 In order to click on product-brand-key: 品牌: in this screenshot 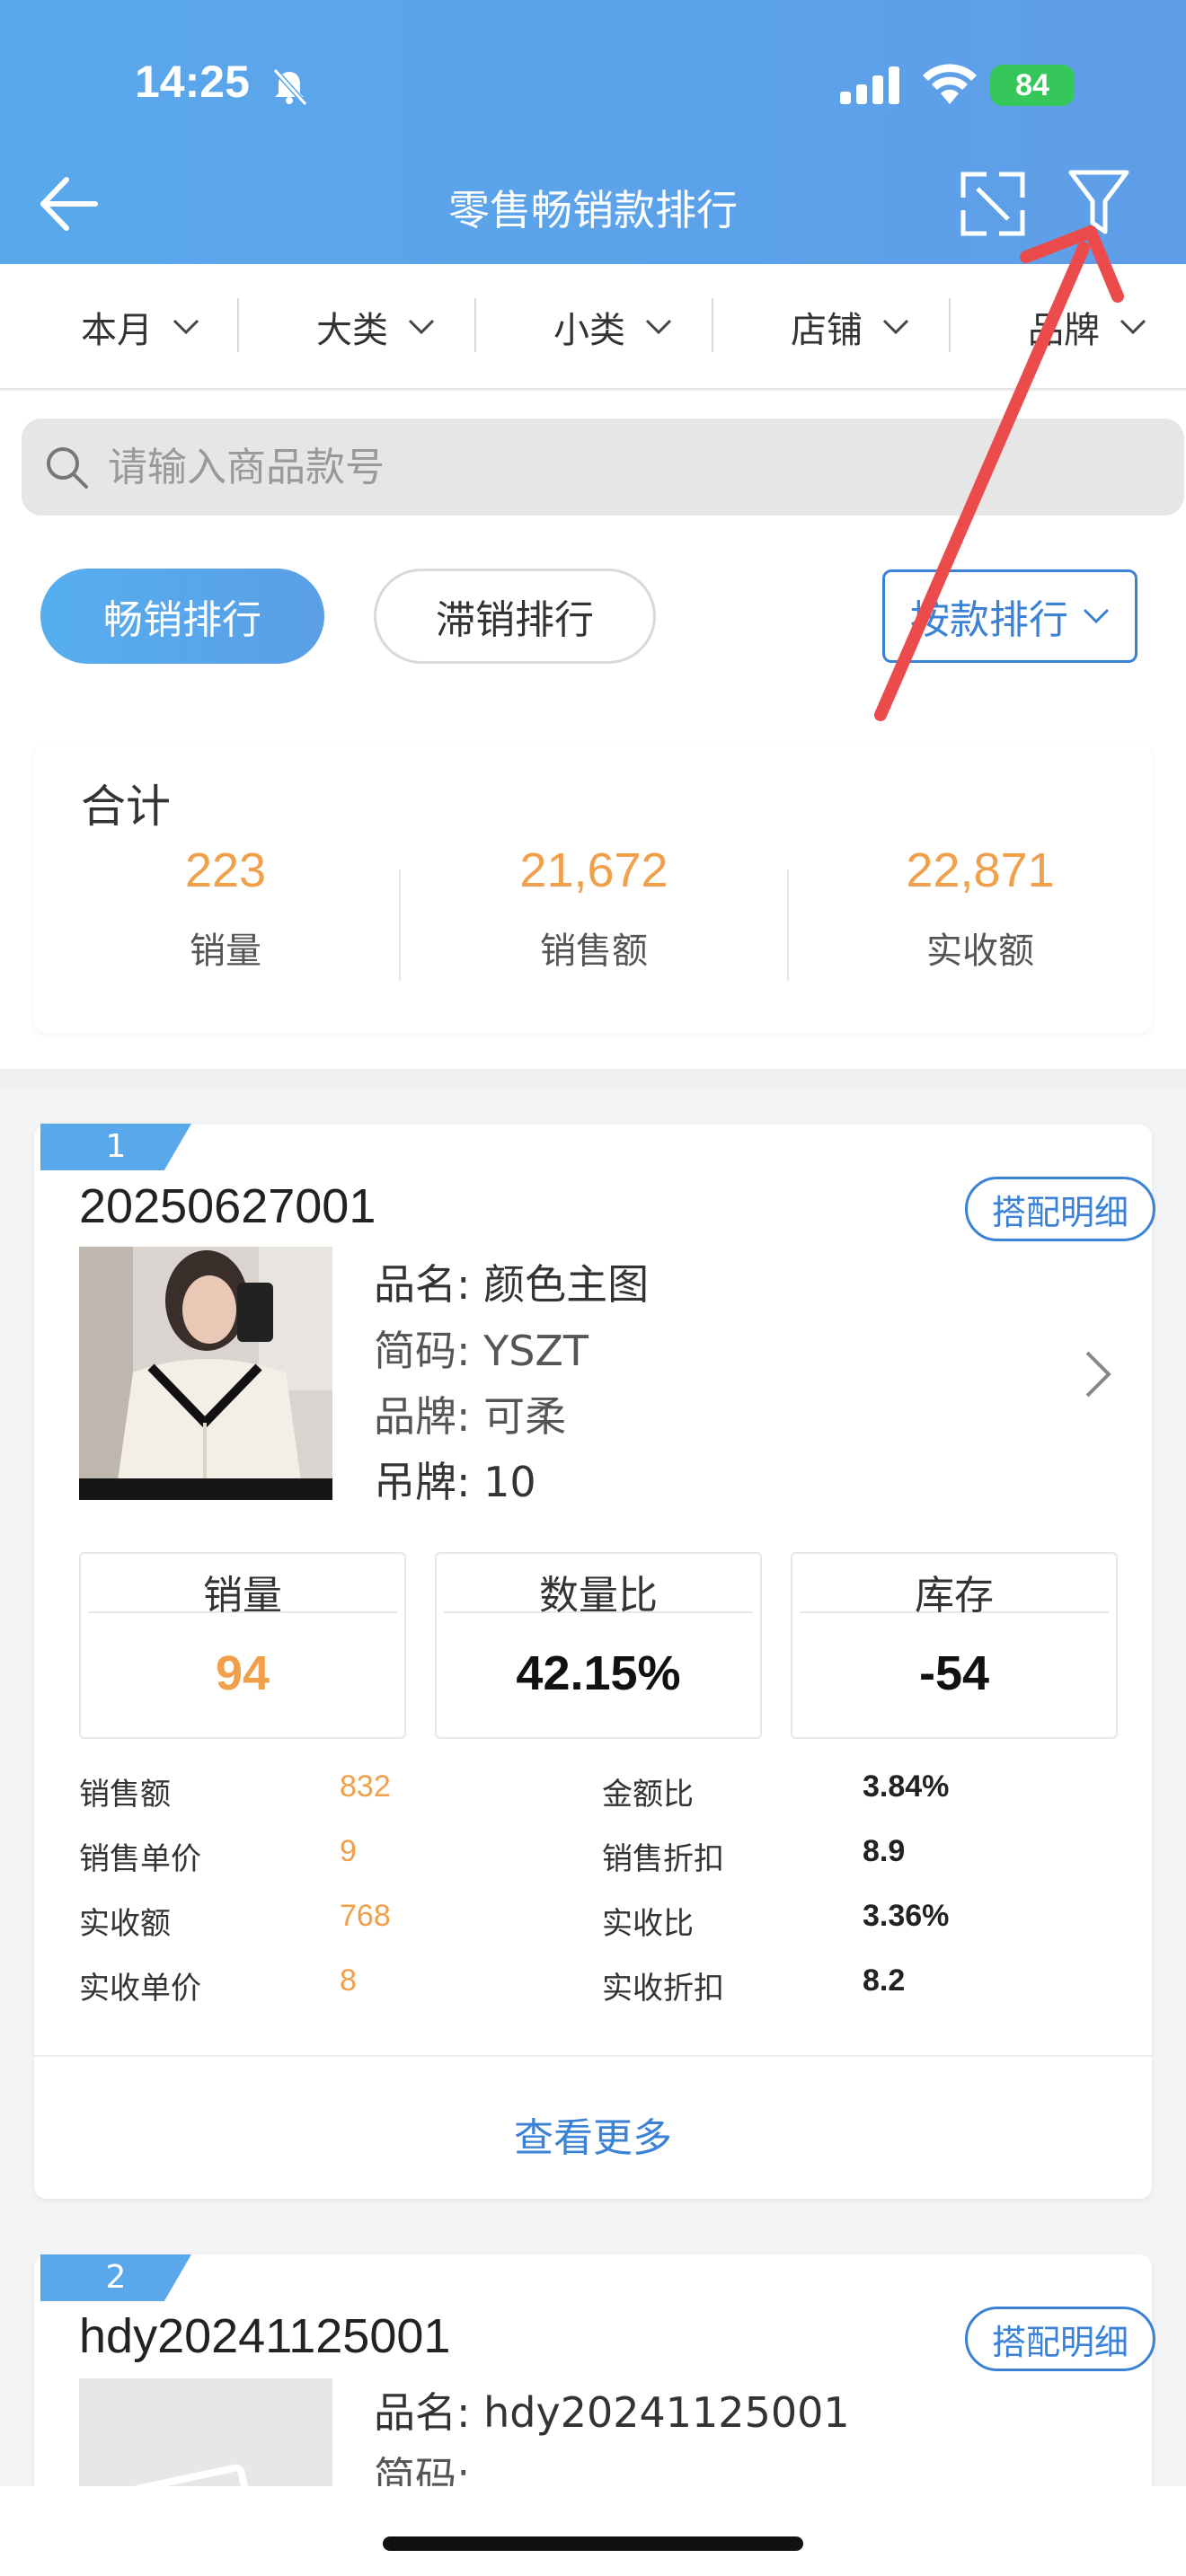, I will do `click(422, 1416)`.